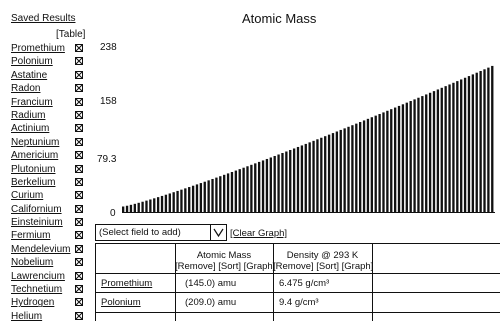 This screenshot has width=500, height=323. I want to click on element-link: Lawrencium, so click(38, 276).